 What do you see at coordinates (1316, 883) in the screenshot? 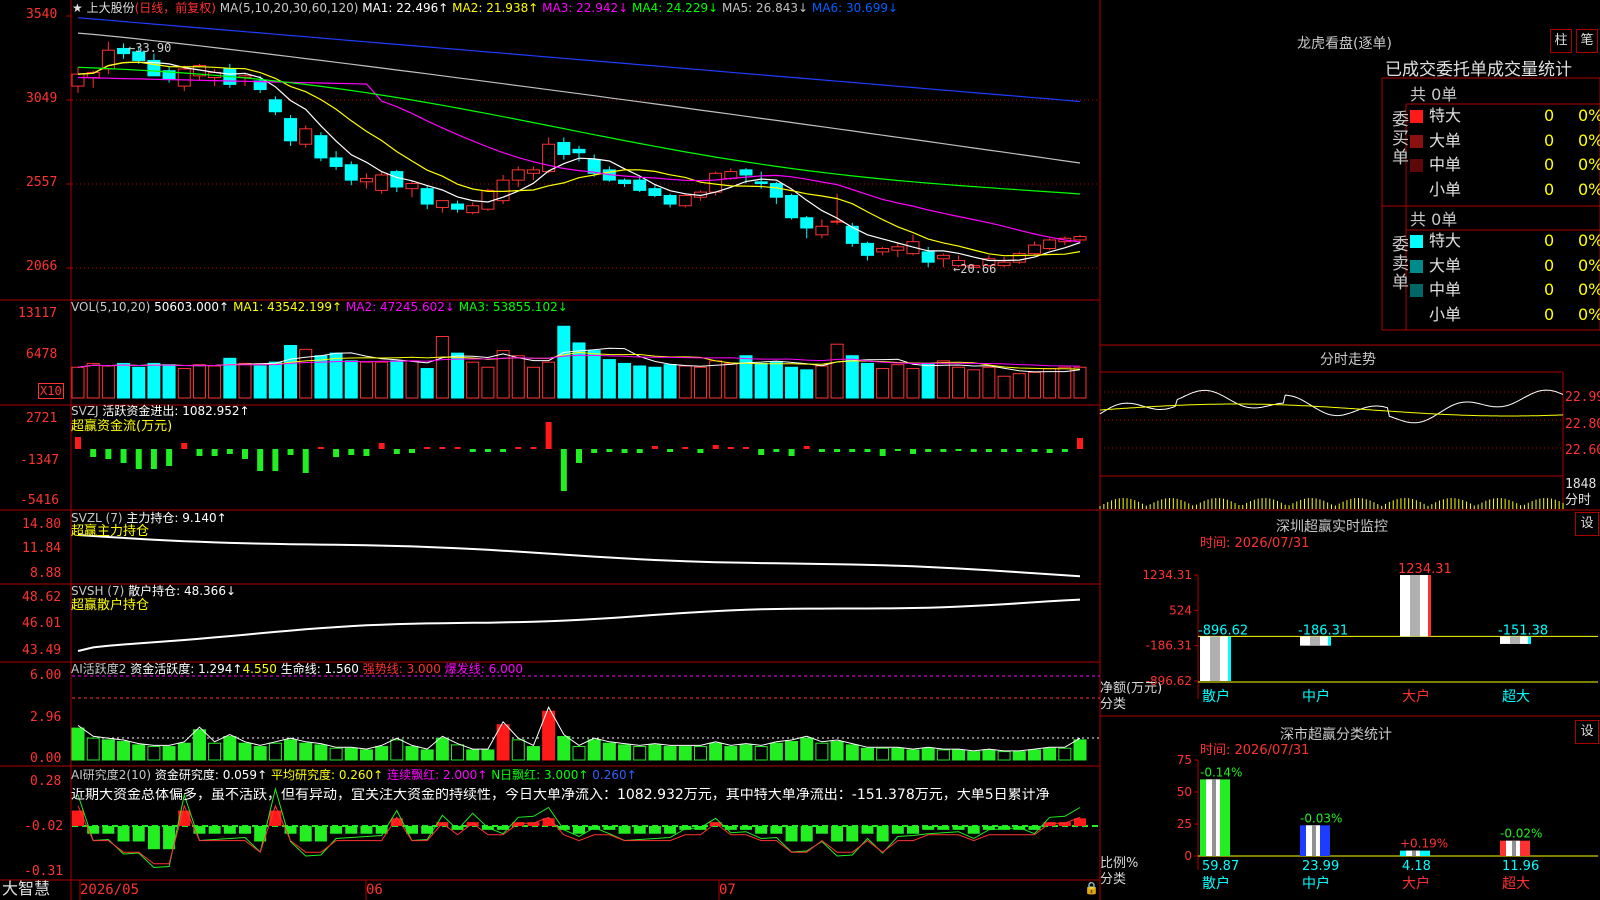
I see `class-category-label: 中户` at bounding box center [1316, 883].